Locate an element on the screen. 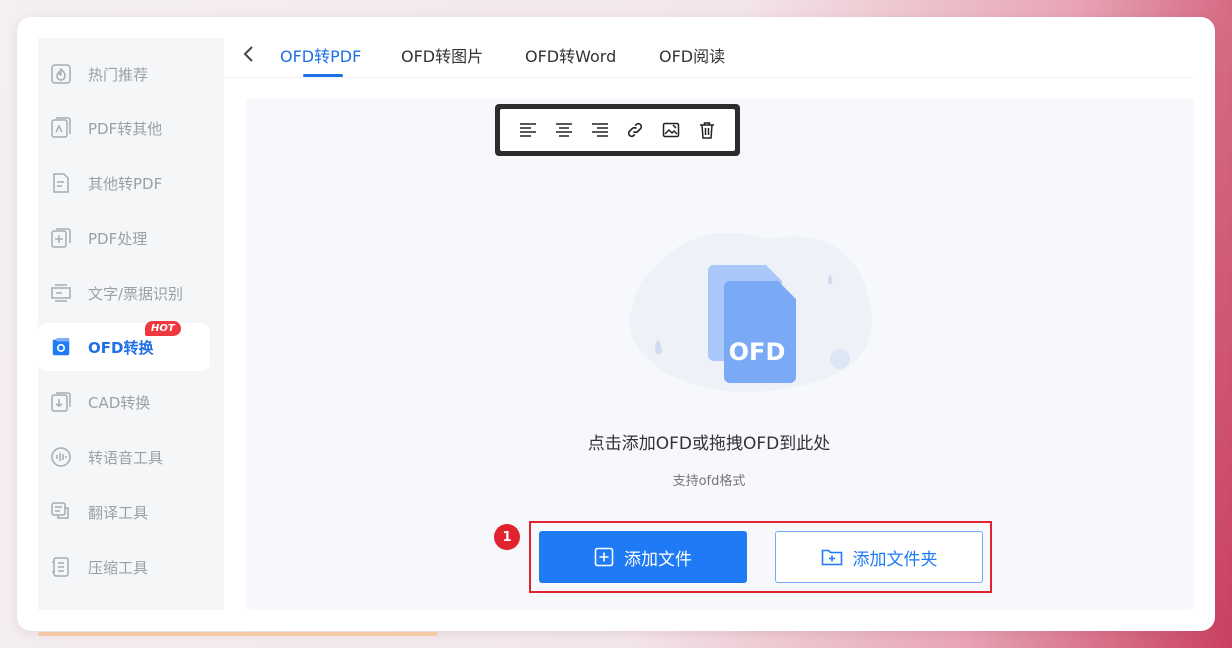 The height and width of the screenshot is (648, 1232). sidebar-item-to-pdf: 其他转PDF is located at coordinates (124, 183).